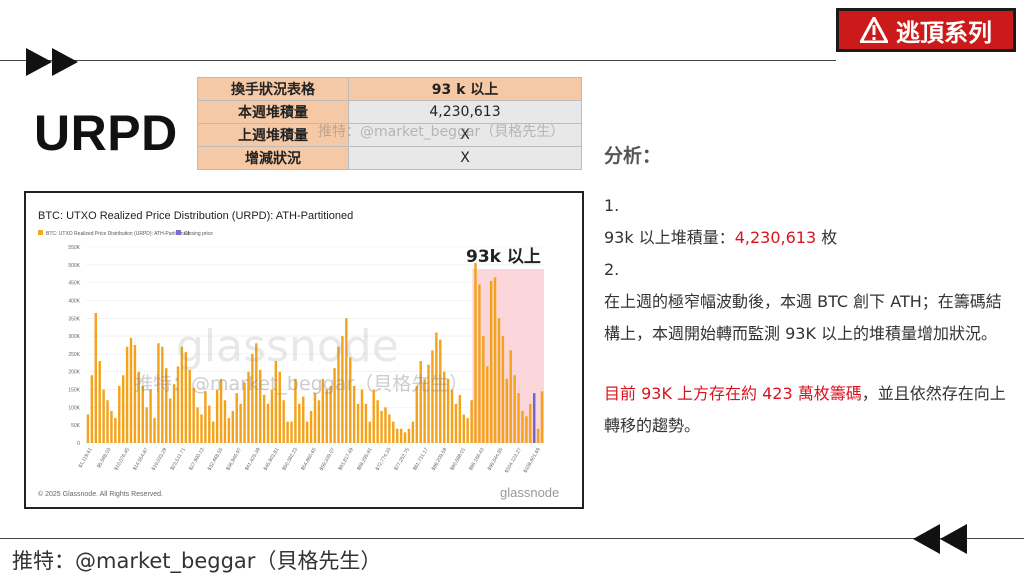 The height and width of the screenshot is (576, 1024). Describe the element at coordinates (253, 459) in the screenshot. I see `x-tick-label: $41,425.39` at that location.